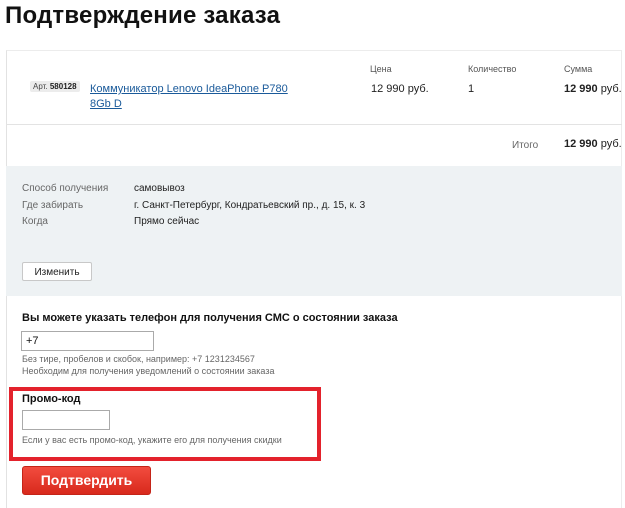  I want to click on item-price: 12 990 руб., so click(400, 89).